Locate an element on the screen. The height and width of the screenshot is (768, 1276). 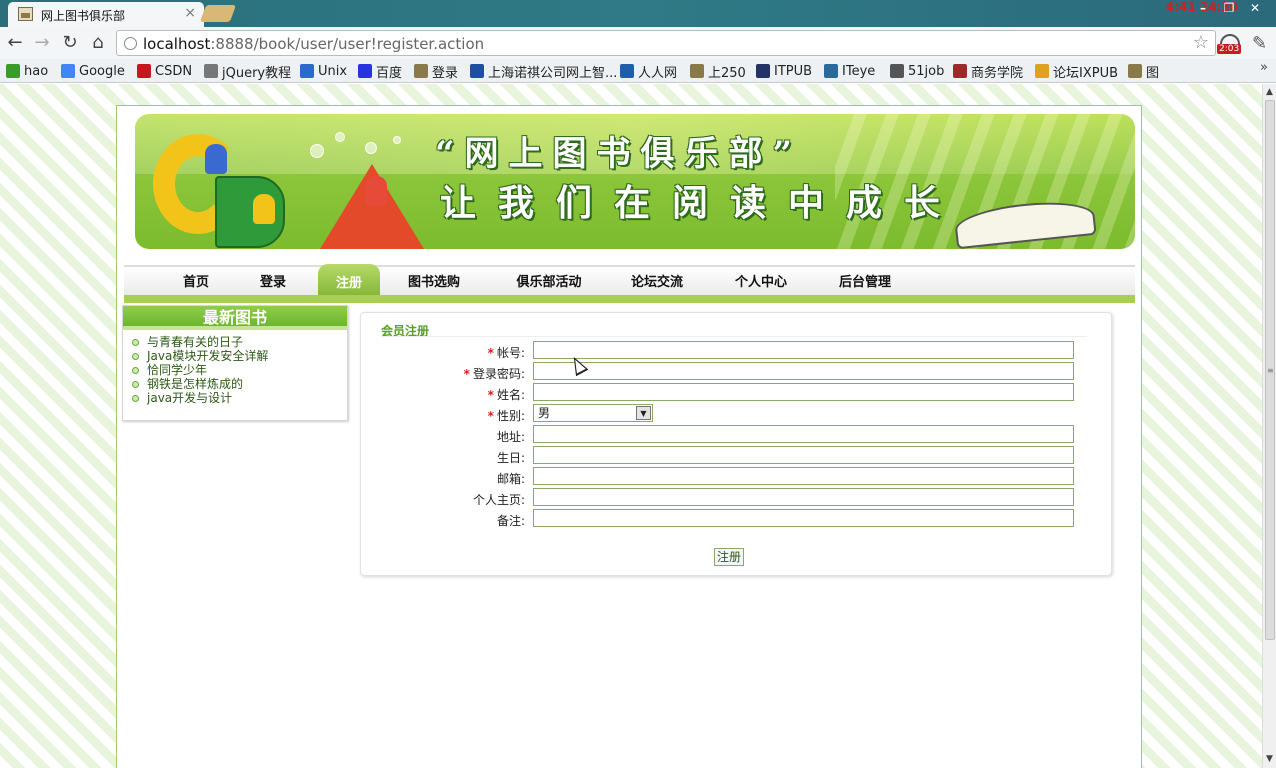
bookmark-item: 登录 is located at coordinates (436, 71).